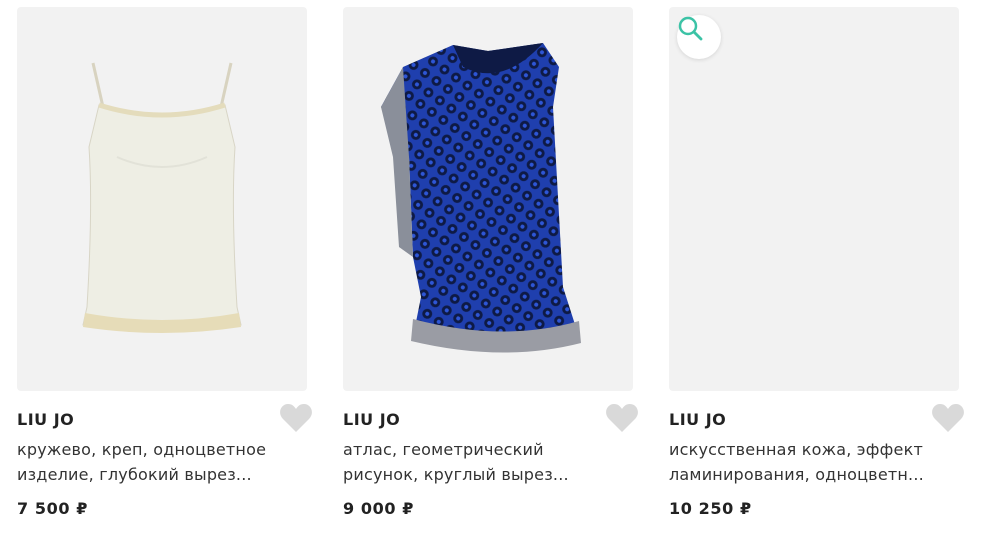 This screenshot has height=540, width=1000. I want to click on description-line: искусственная кожа, эффект, so click(796, 449).